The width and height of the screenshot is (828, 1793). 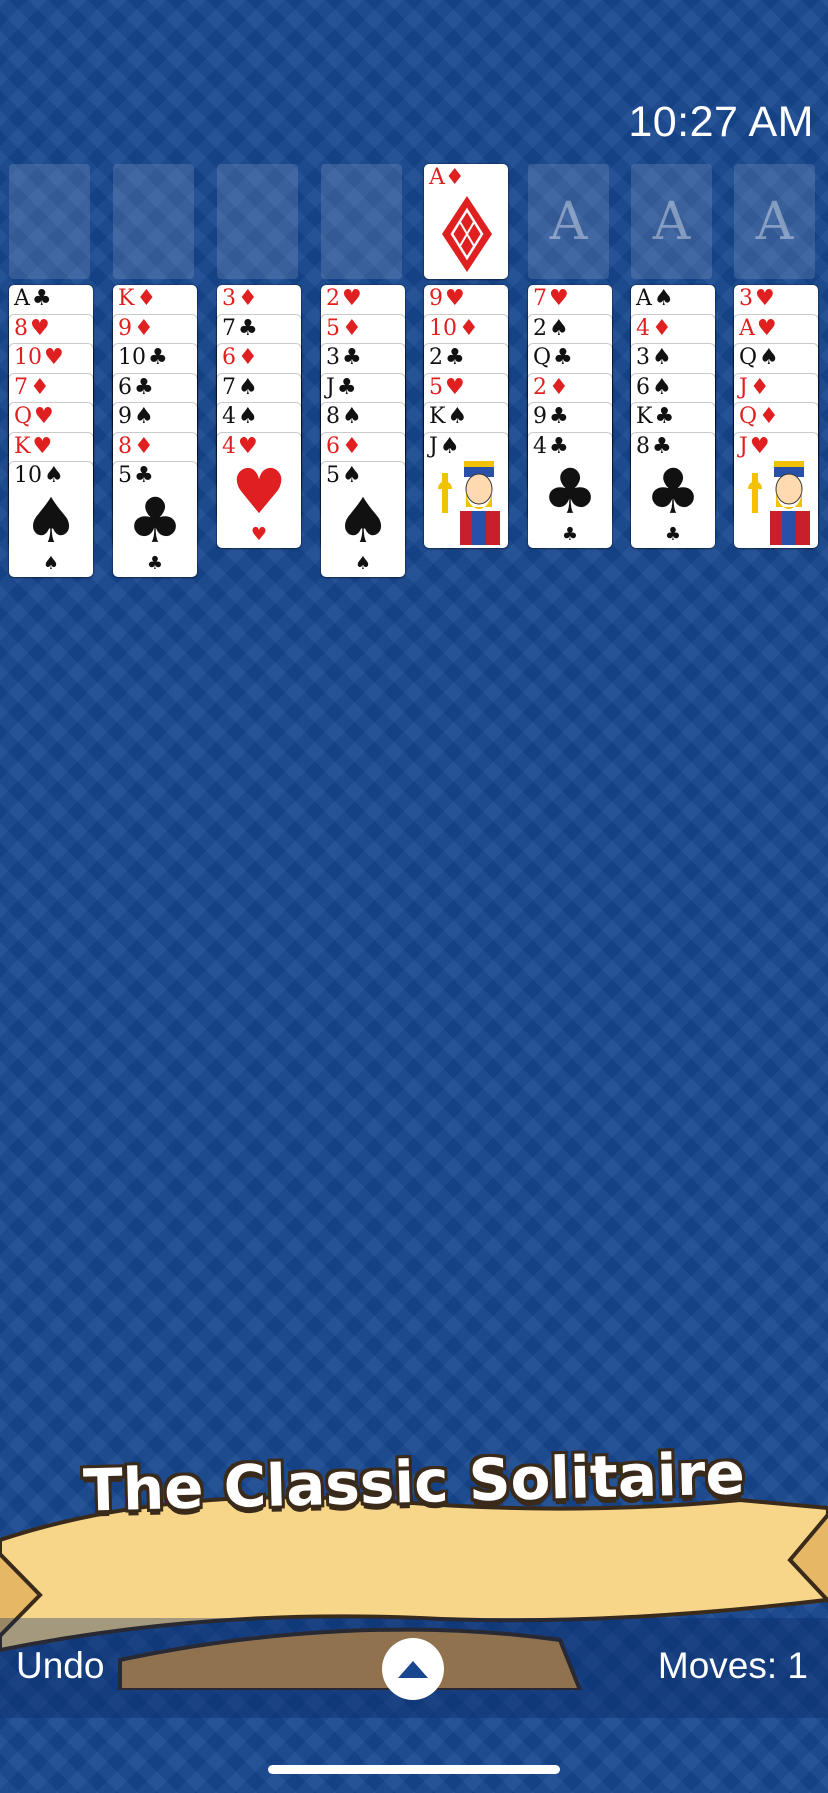 What do you see at coordinates (413, 1669) in the screenshot?
I see `menu-button` at bounding box center [413, 1669].